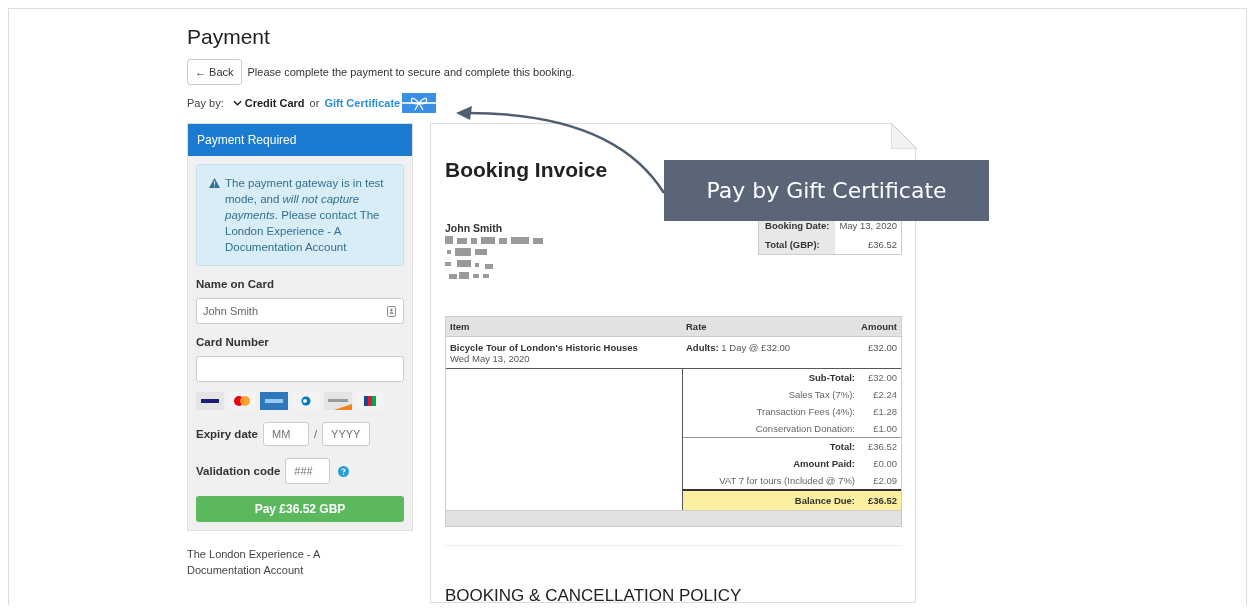  What do you see at coordinates (305, 215) in the screenshot?
I see `alert-text: The payment gateway is in test mode, and will not capture payments. Please contact The London Experience - A Documentation Account` at bounding box center [305, 215].